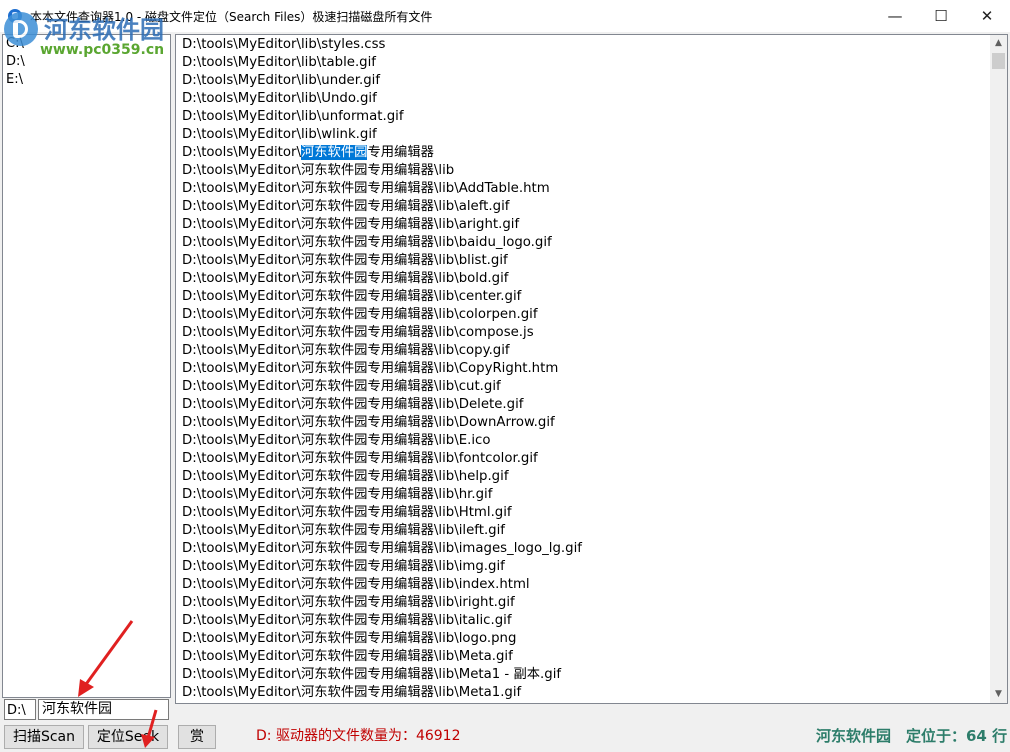 This screenshot has width=1010, height=752. I want to click on file-row: D:\tools\MyEditor\lib\wlink.gif, so click(382, 135).